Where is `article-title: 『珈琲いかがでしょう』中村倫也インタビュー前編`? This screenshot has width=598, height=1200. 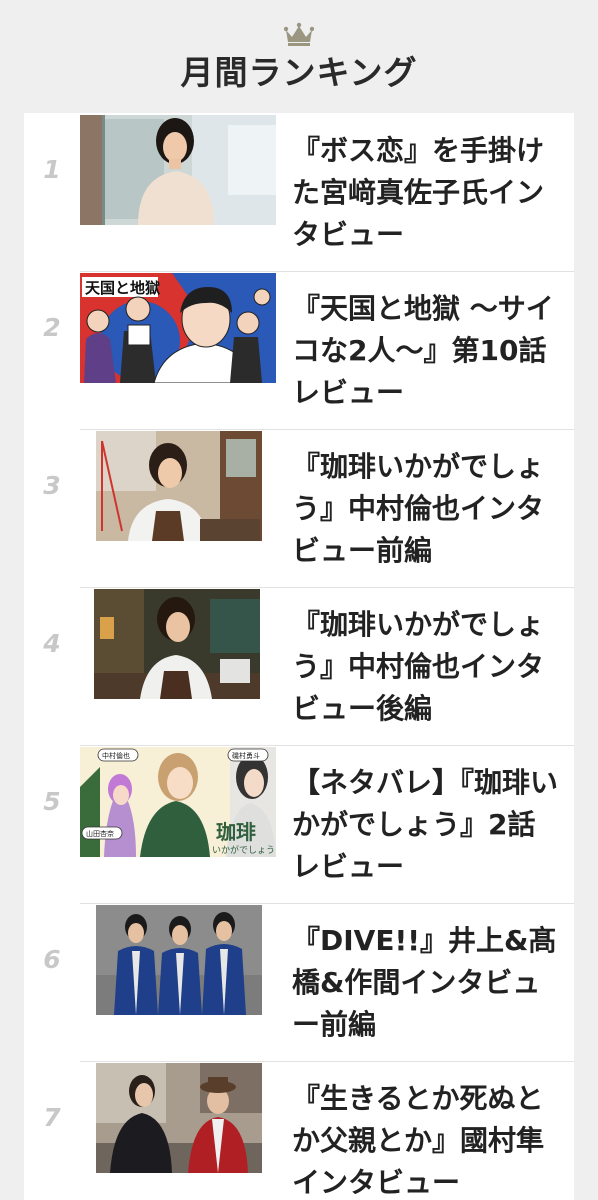 article-title: 『珈琲いかがでしょう』中村倫也インタビュー前編 is located at coordinates (427, 509).